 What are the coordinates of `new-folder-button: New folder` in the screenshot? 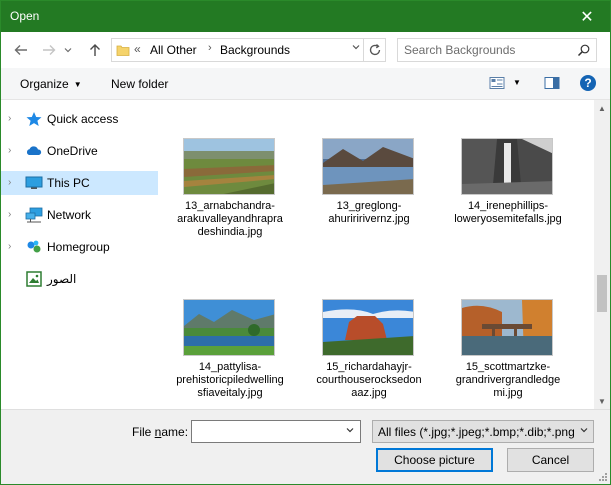 It's located at (139, 84).